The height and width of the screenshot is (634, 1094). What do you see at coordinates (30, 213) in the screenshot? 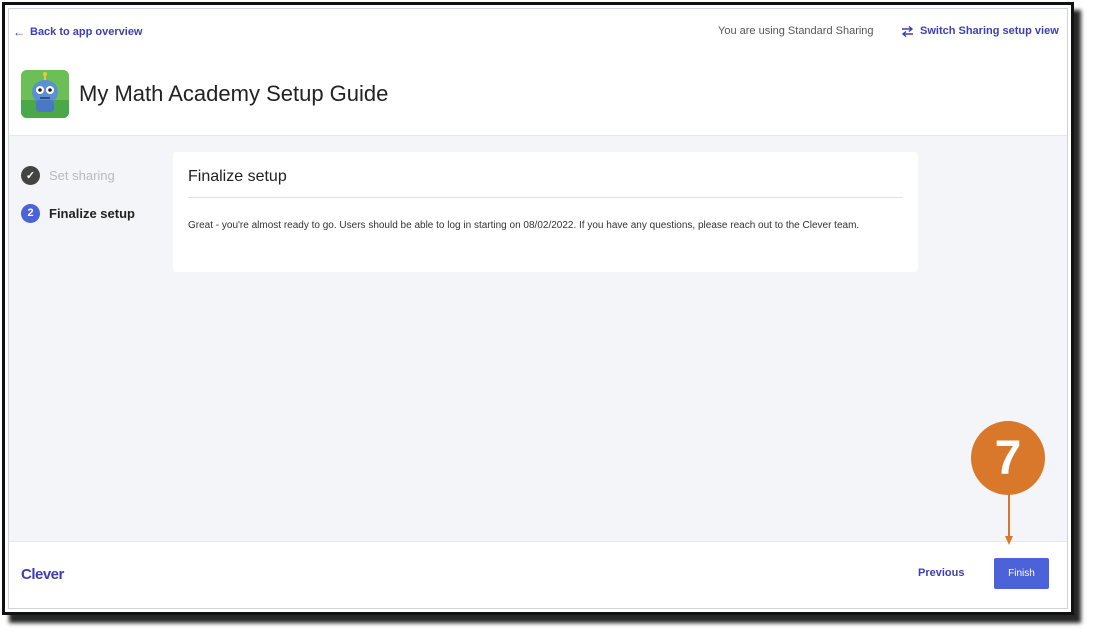
I see `step-number-badge: 2` at bounding box center [30, 213].